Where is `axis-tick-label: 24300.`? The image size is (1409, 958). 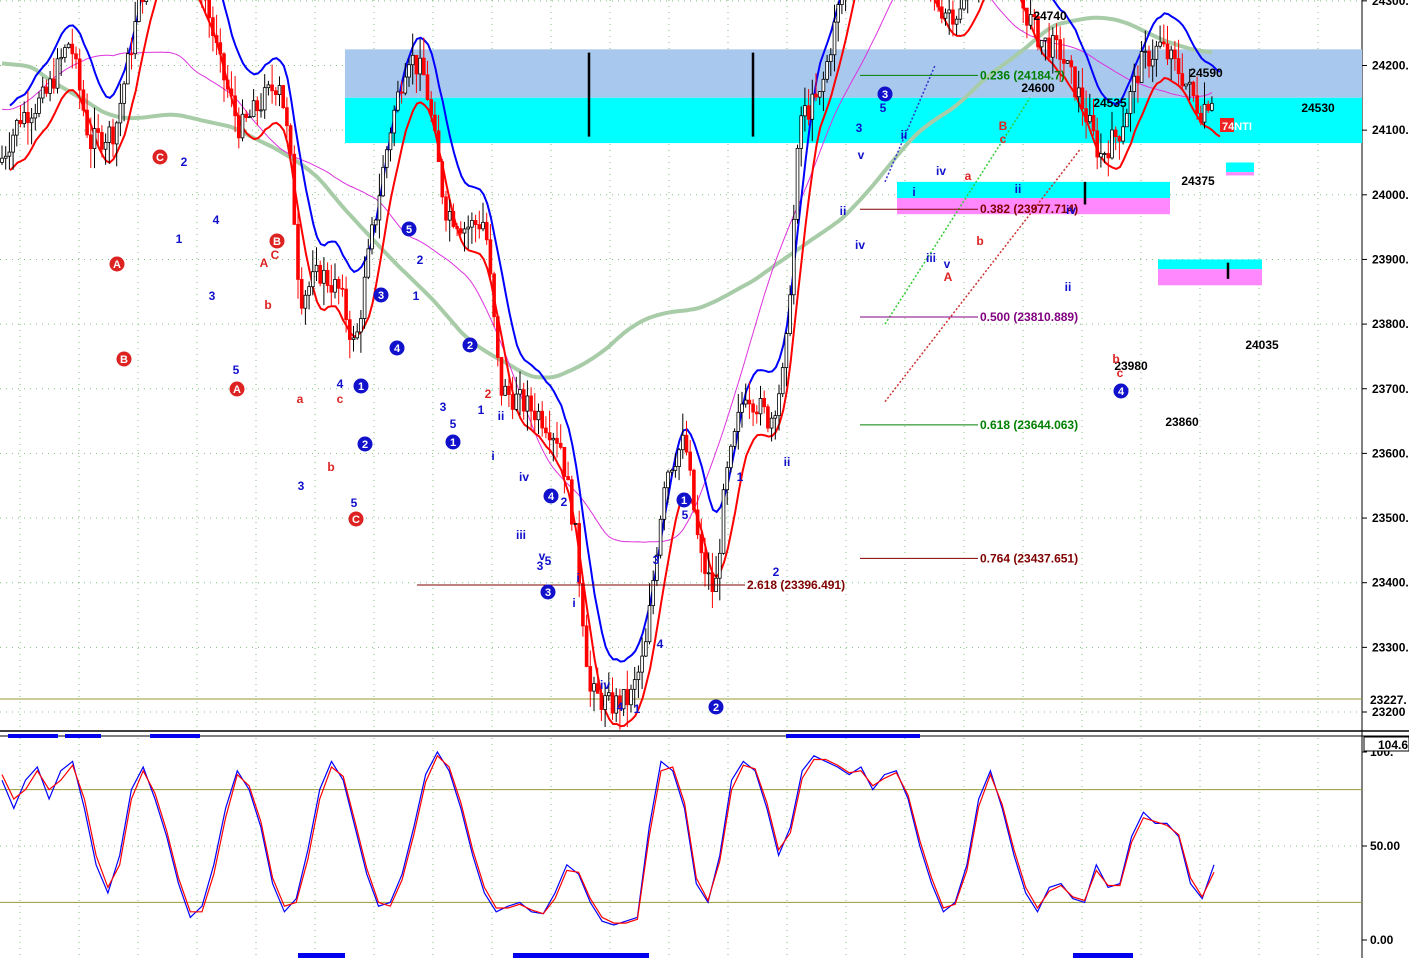 axis-tick-label: 24300. is located at coordinates (1390, 4).